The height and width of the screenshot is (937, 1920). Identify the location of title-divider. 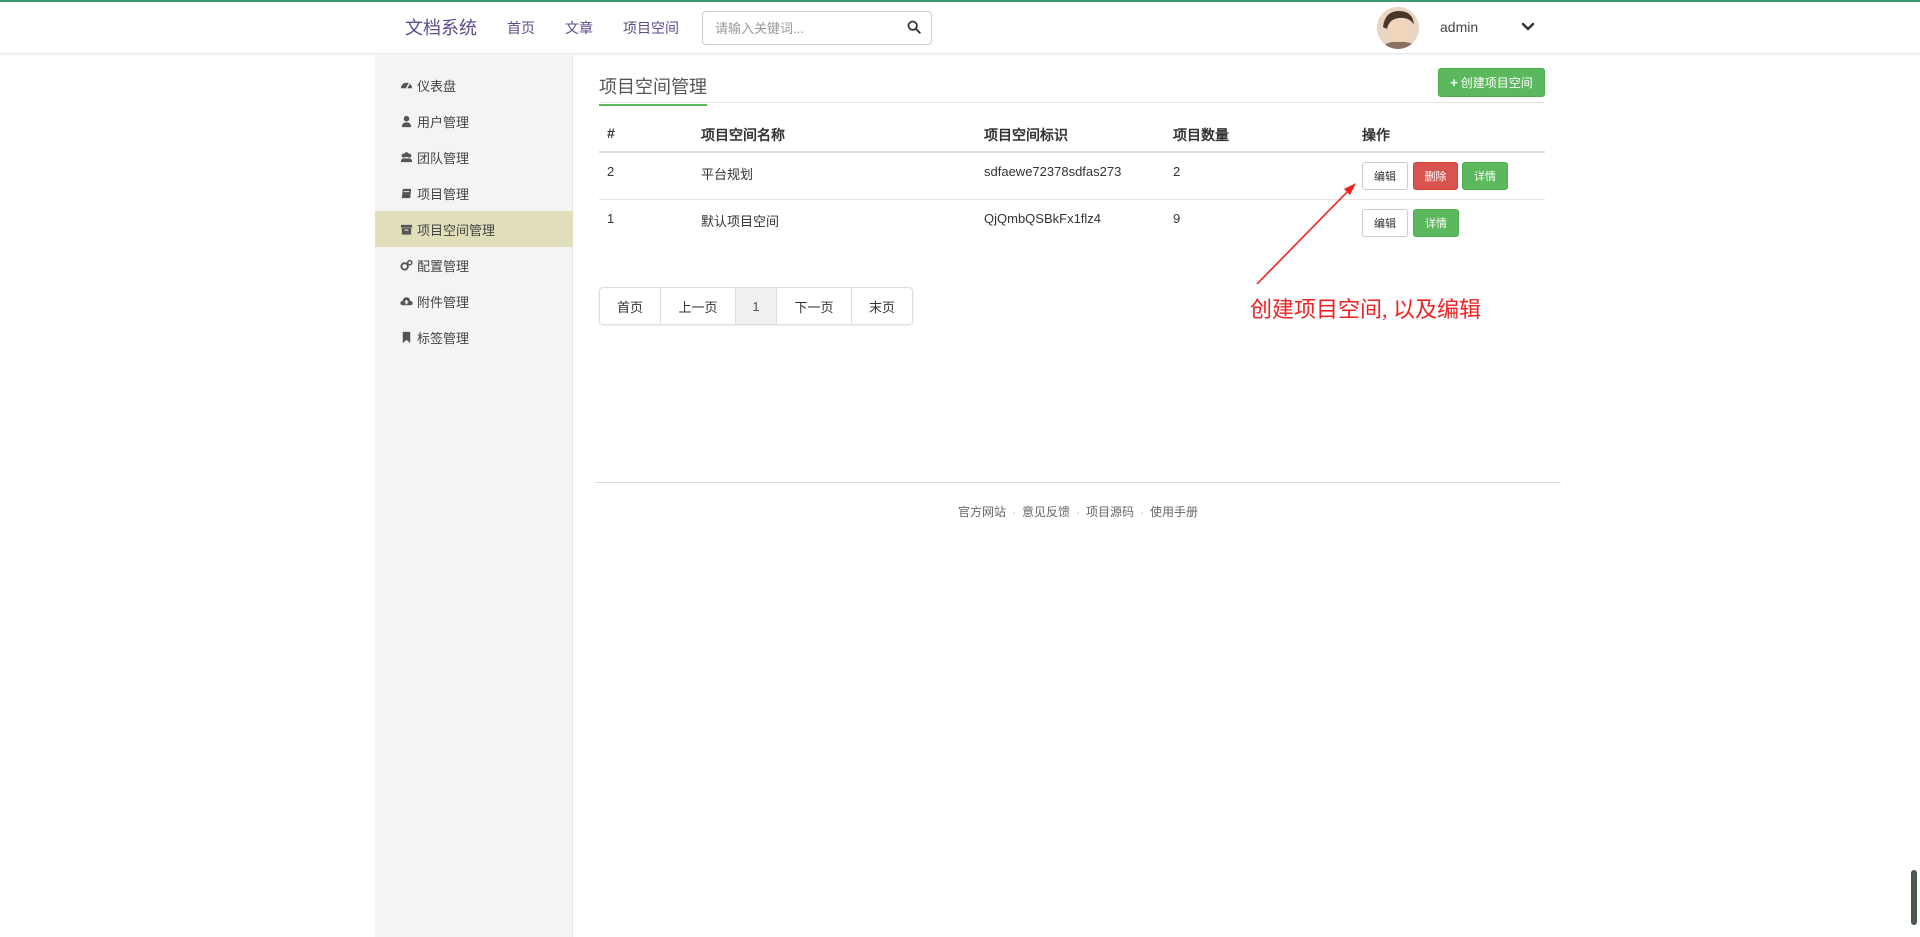
(1072, 102).